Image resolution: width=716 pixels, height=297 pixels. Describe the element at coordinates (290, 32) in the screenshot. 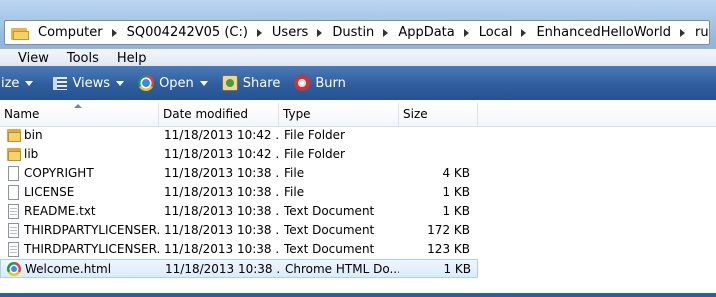

I see `breadcrumb-users: Users` at that location.